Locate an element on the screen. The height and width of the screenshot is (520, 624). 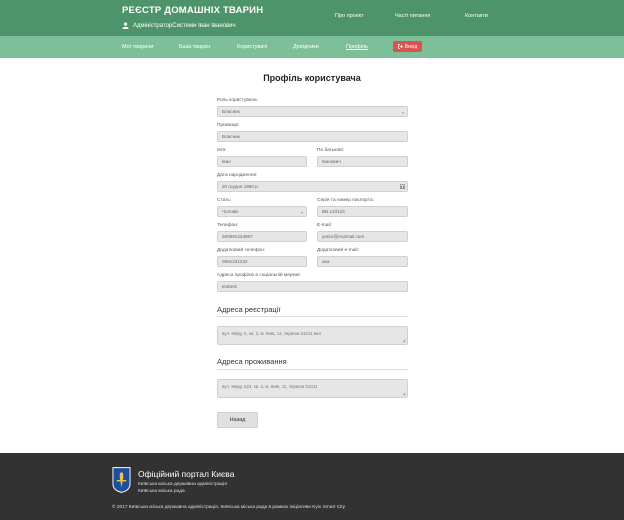
extra-phone-input: 0991231232 is located at coordinates (262, 261).